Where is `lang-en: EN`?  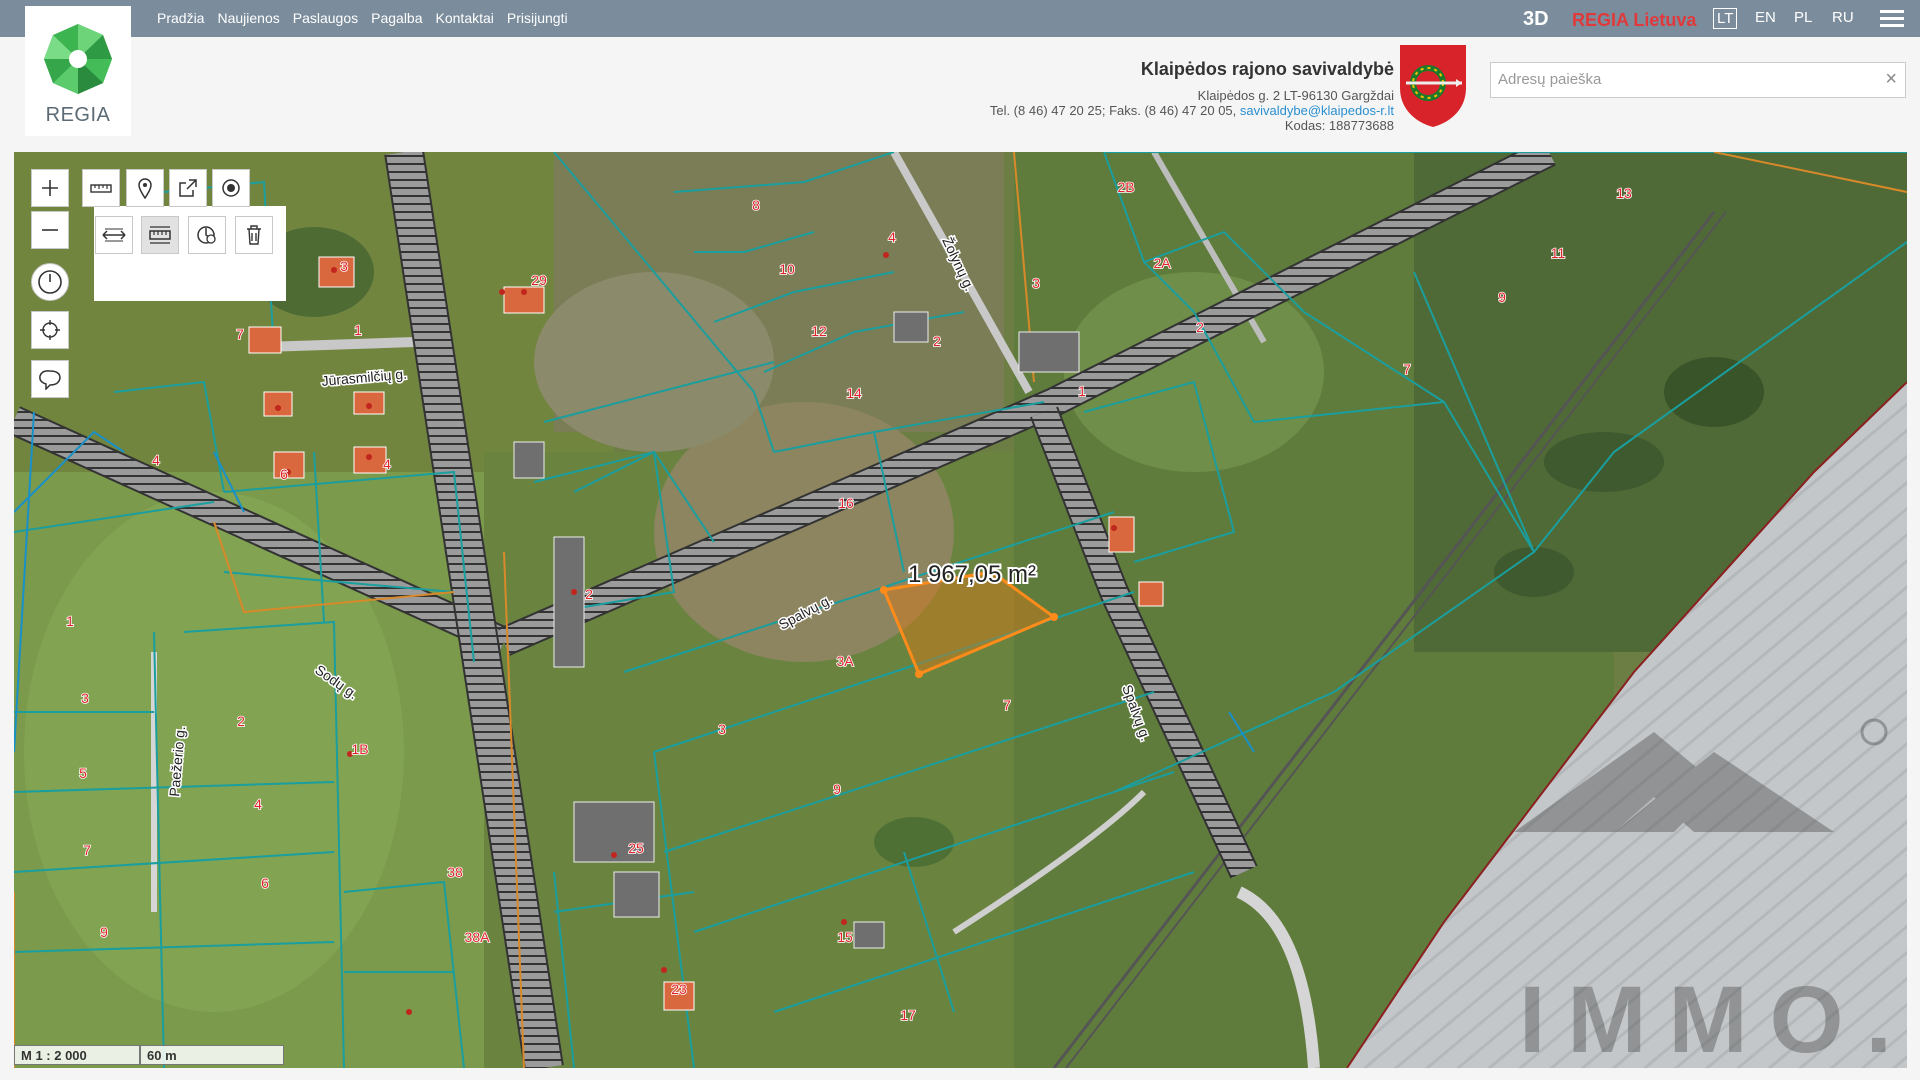
lang-en: EN is located at coordinates (1765, 17).